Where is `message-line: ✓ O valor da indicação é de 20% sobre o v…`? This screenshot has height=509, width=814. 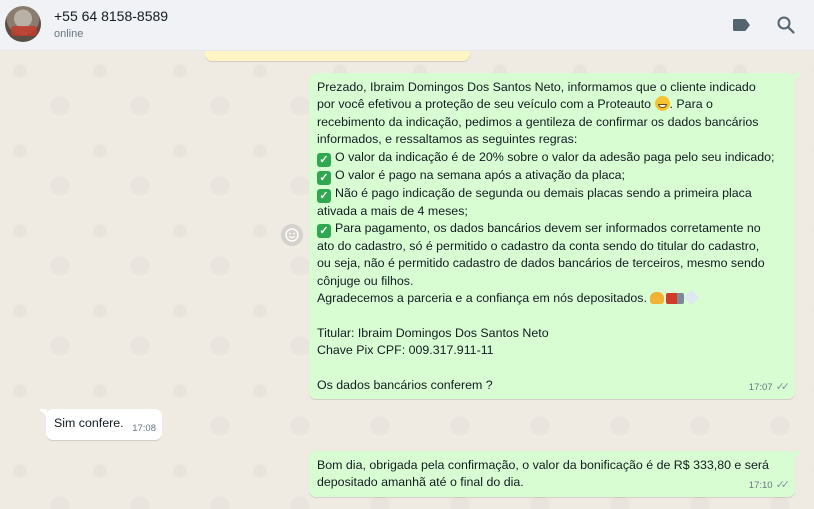 message-line: ✓ O valor da indicação é de 20% sobre o v… is located at coordinates (552, 158).